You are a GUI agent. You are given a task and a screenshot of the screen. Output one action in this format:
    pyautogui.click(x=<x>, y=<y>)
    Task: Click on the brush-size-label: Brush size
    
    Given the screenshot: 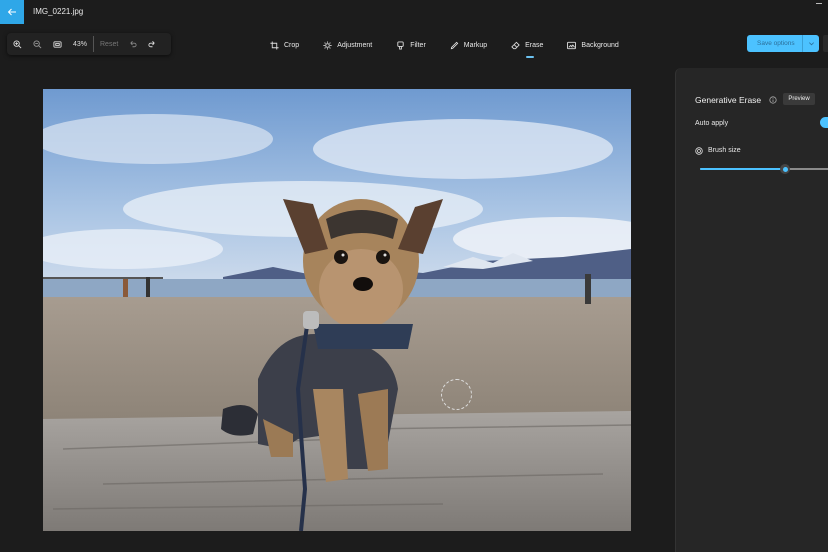 What is the action you would take?
    pyautogui.click(x=724, y=150)
    